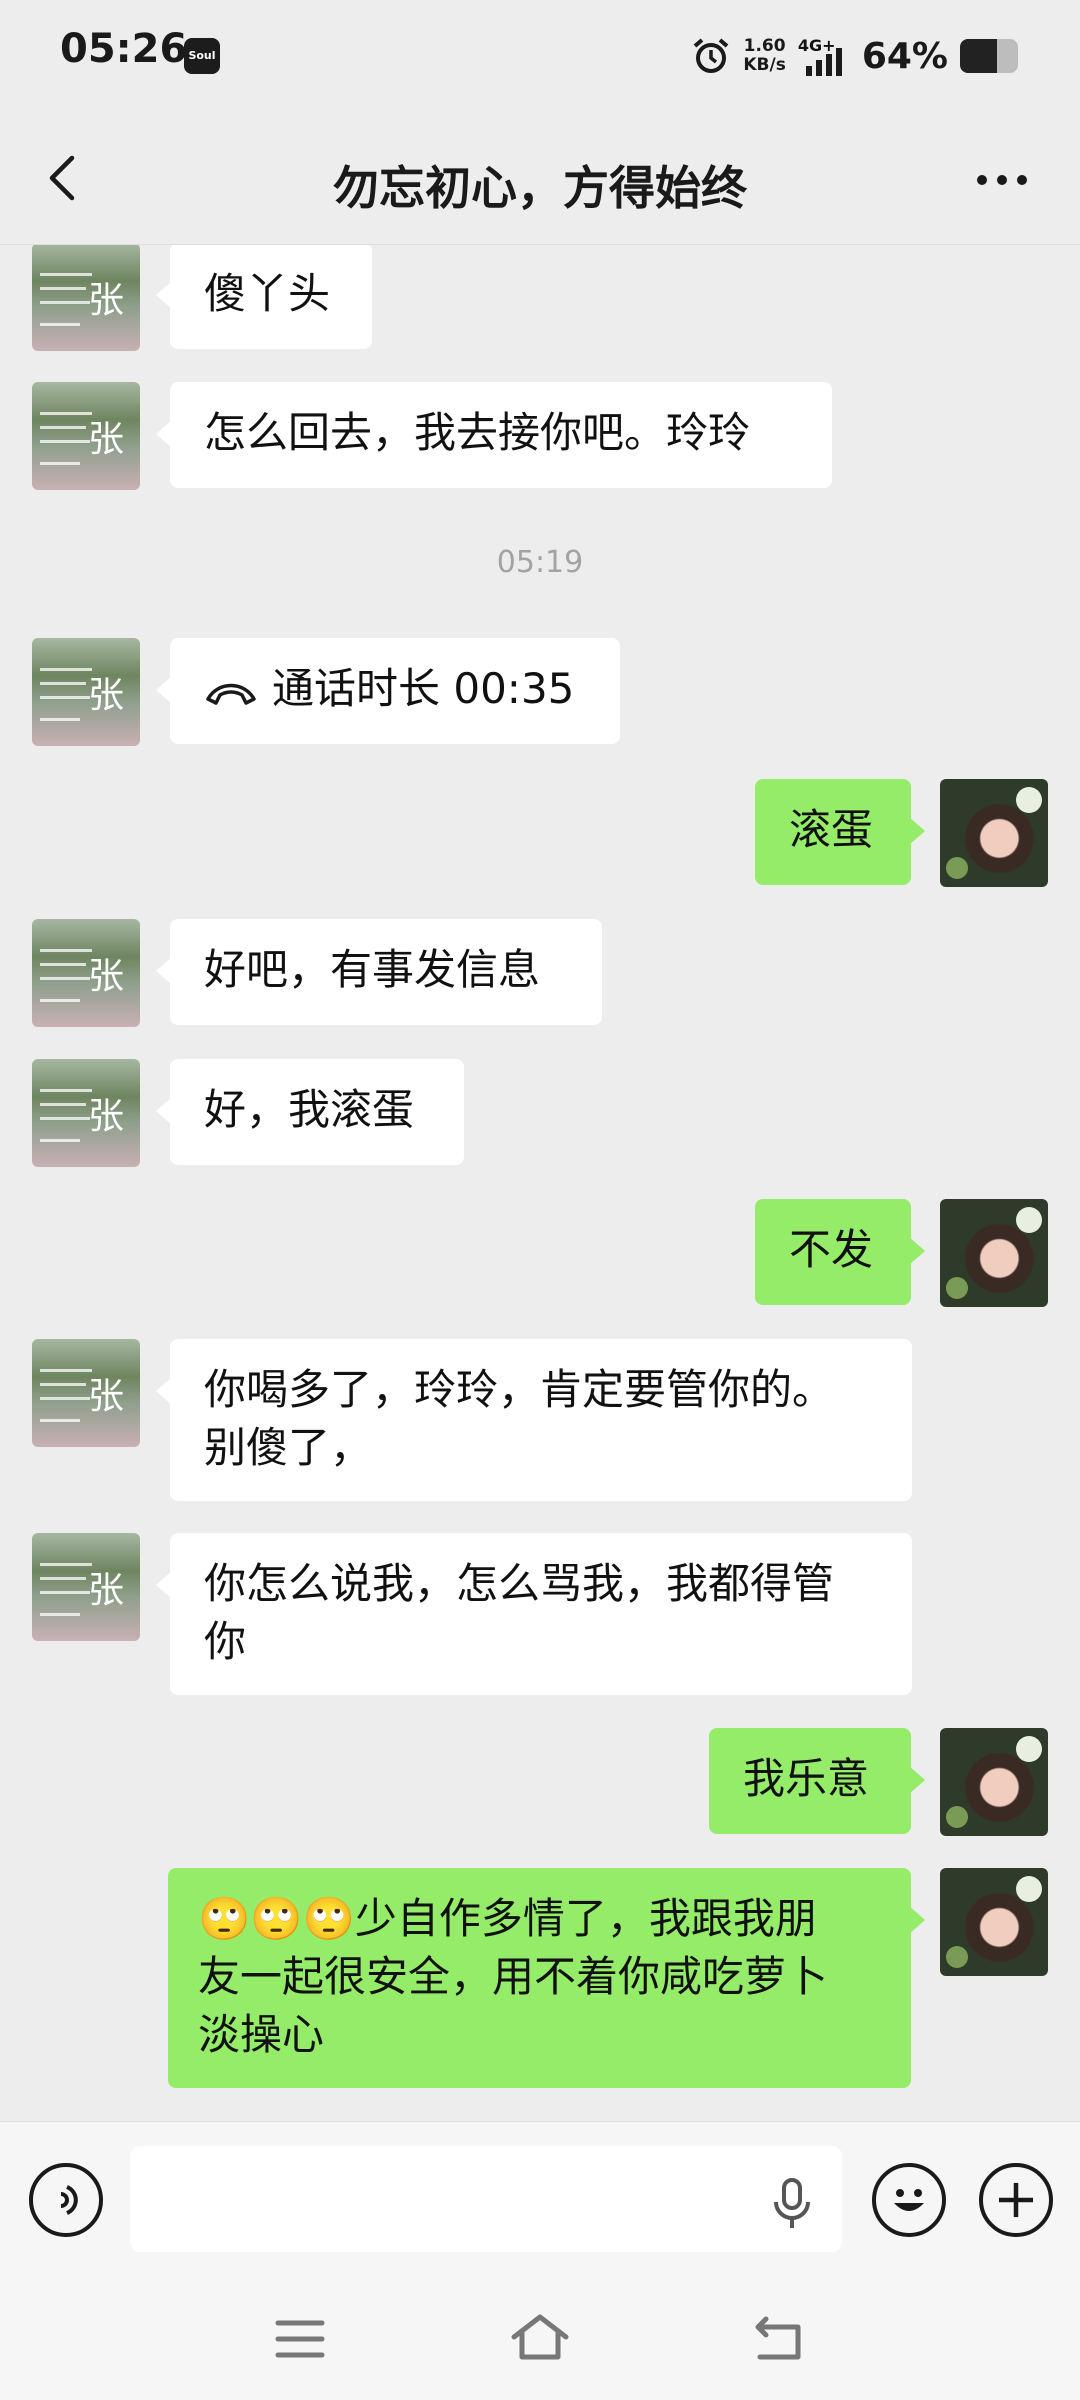  What do you see at coordinates (824, 56) in the screenshot?
I see `signal-icon: 4G+` at bounding box center [824, 56].